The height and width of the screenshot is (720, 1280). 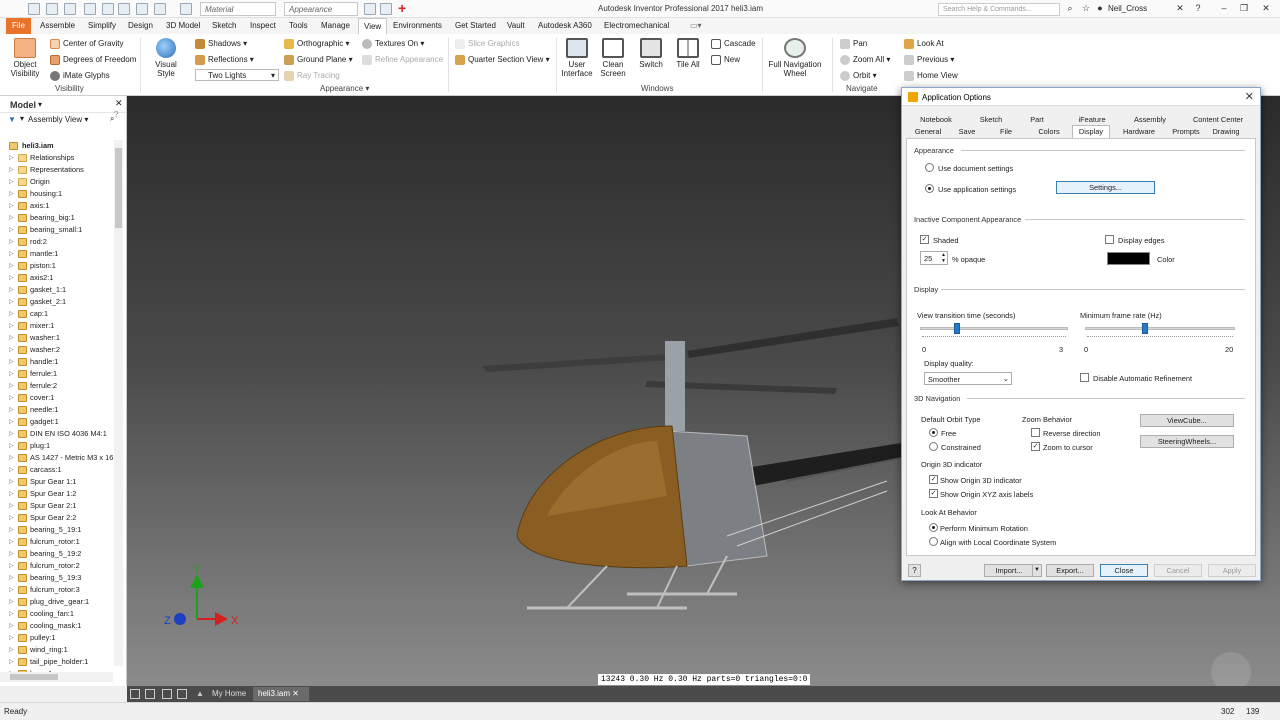 I want to click on tree-item: ▷ pulley:1, so click(x=56, y=638).